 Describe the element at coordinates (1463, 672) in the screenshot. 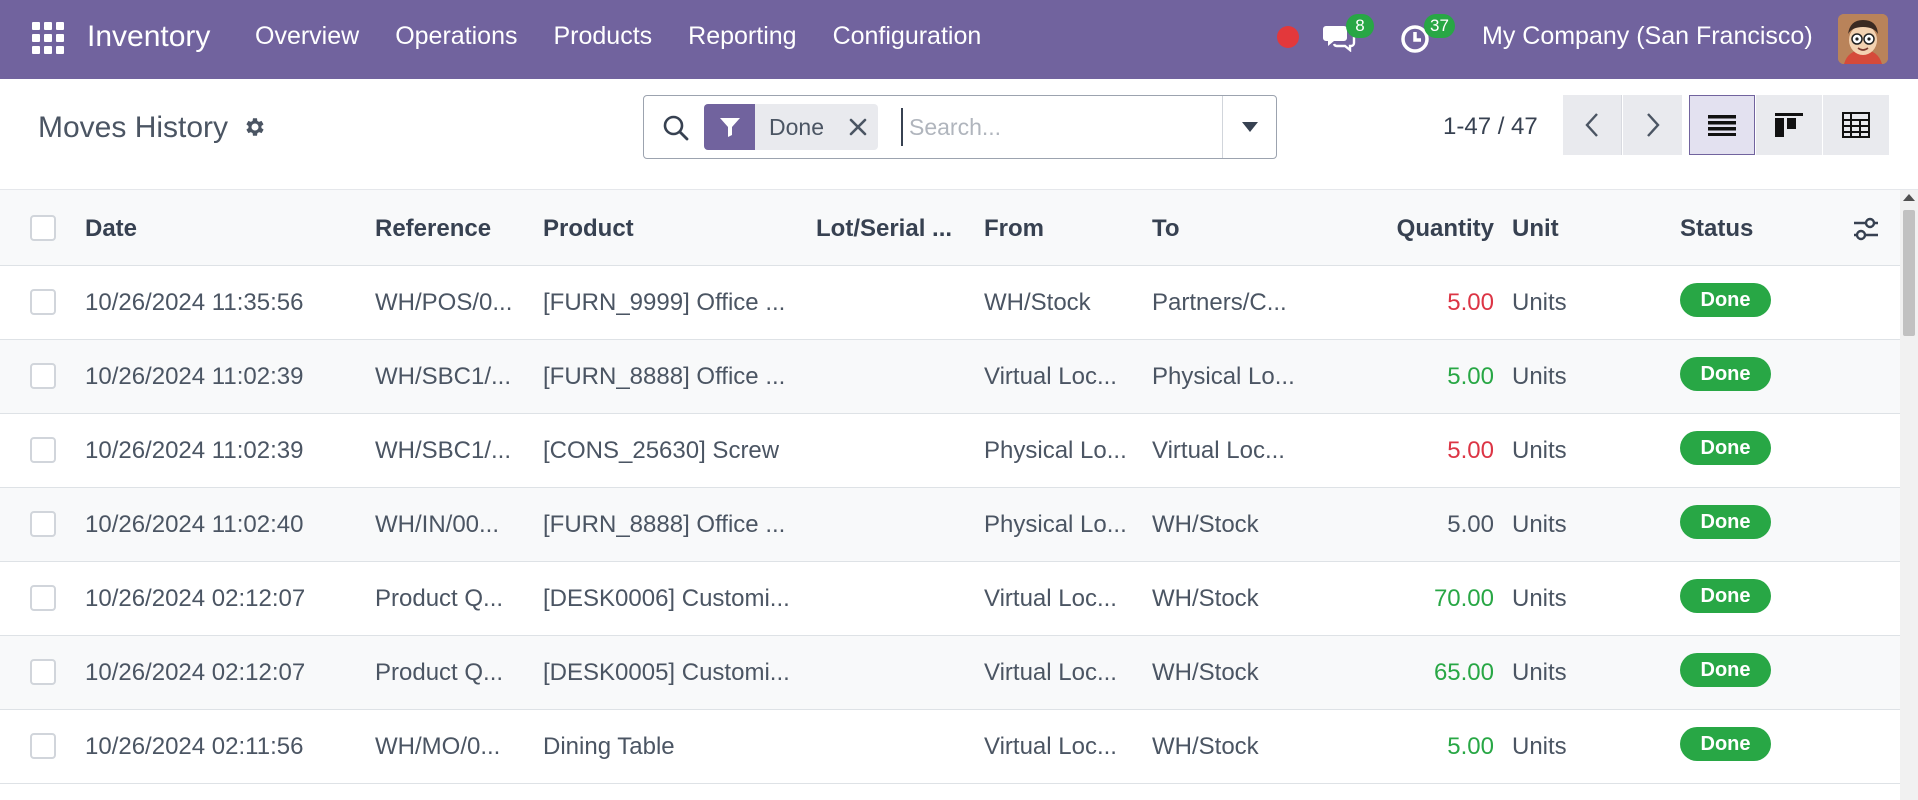

I see `cell-quantity: 65.00` at that location.